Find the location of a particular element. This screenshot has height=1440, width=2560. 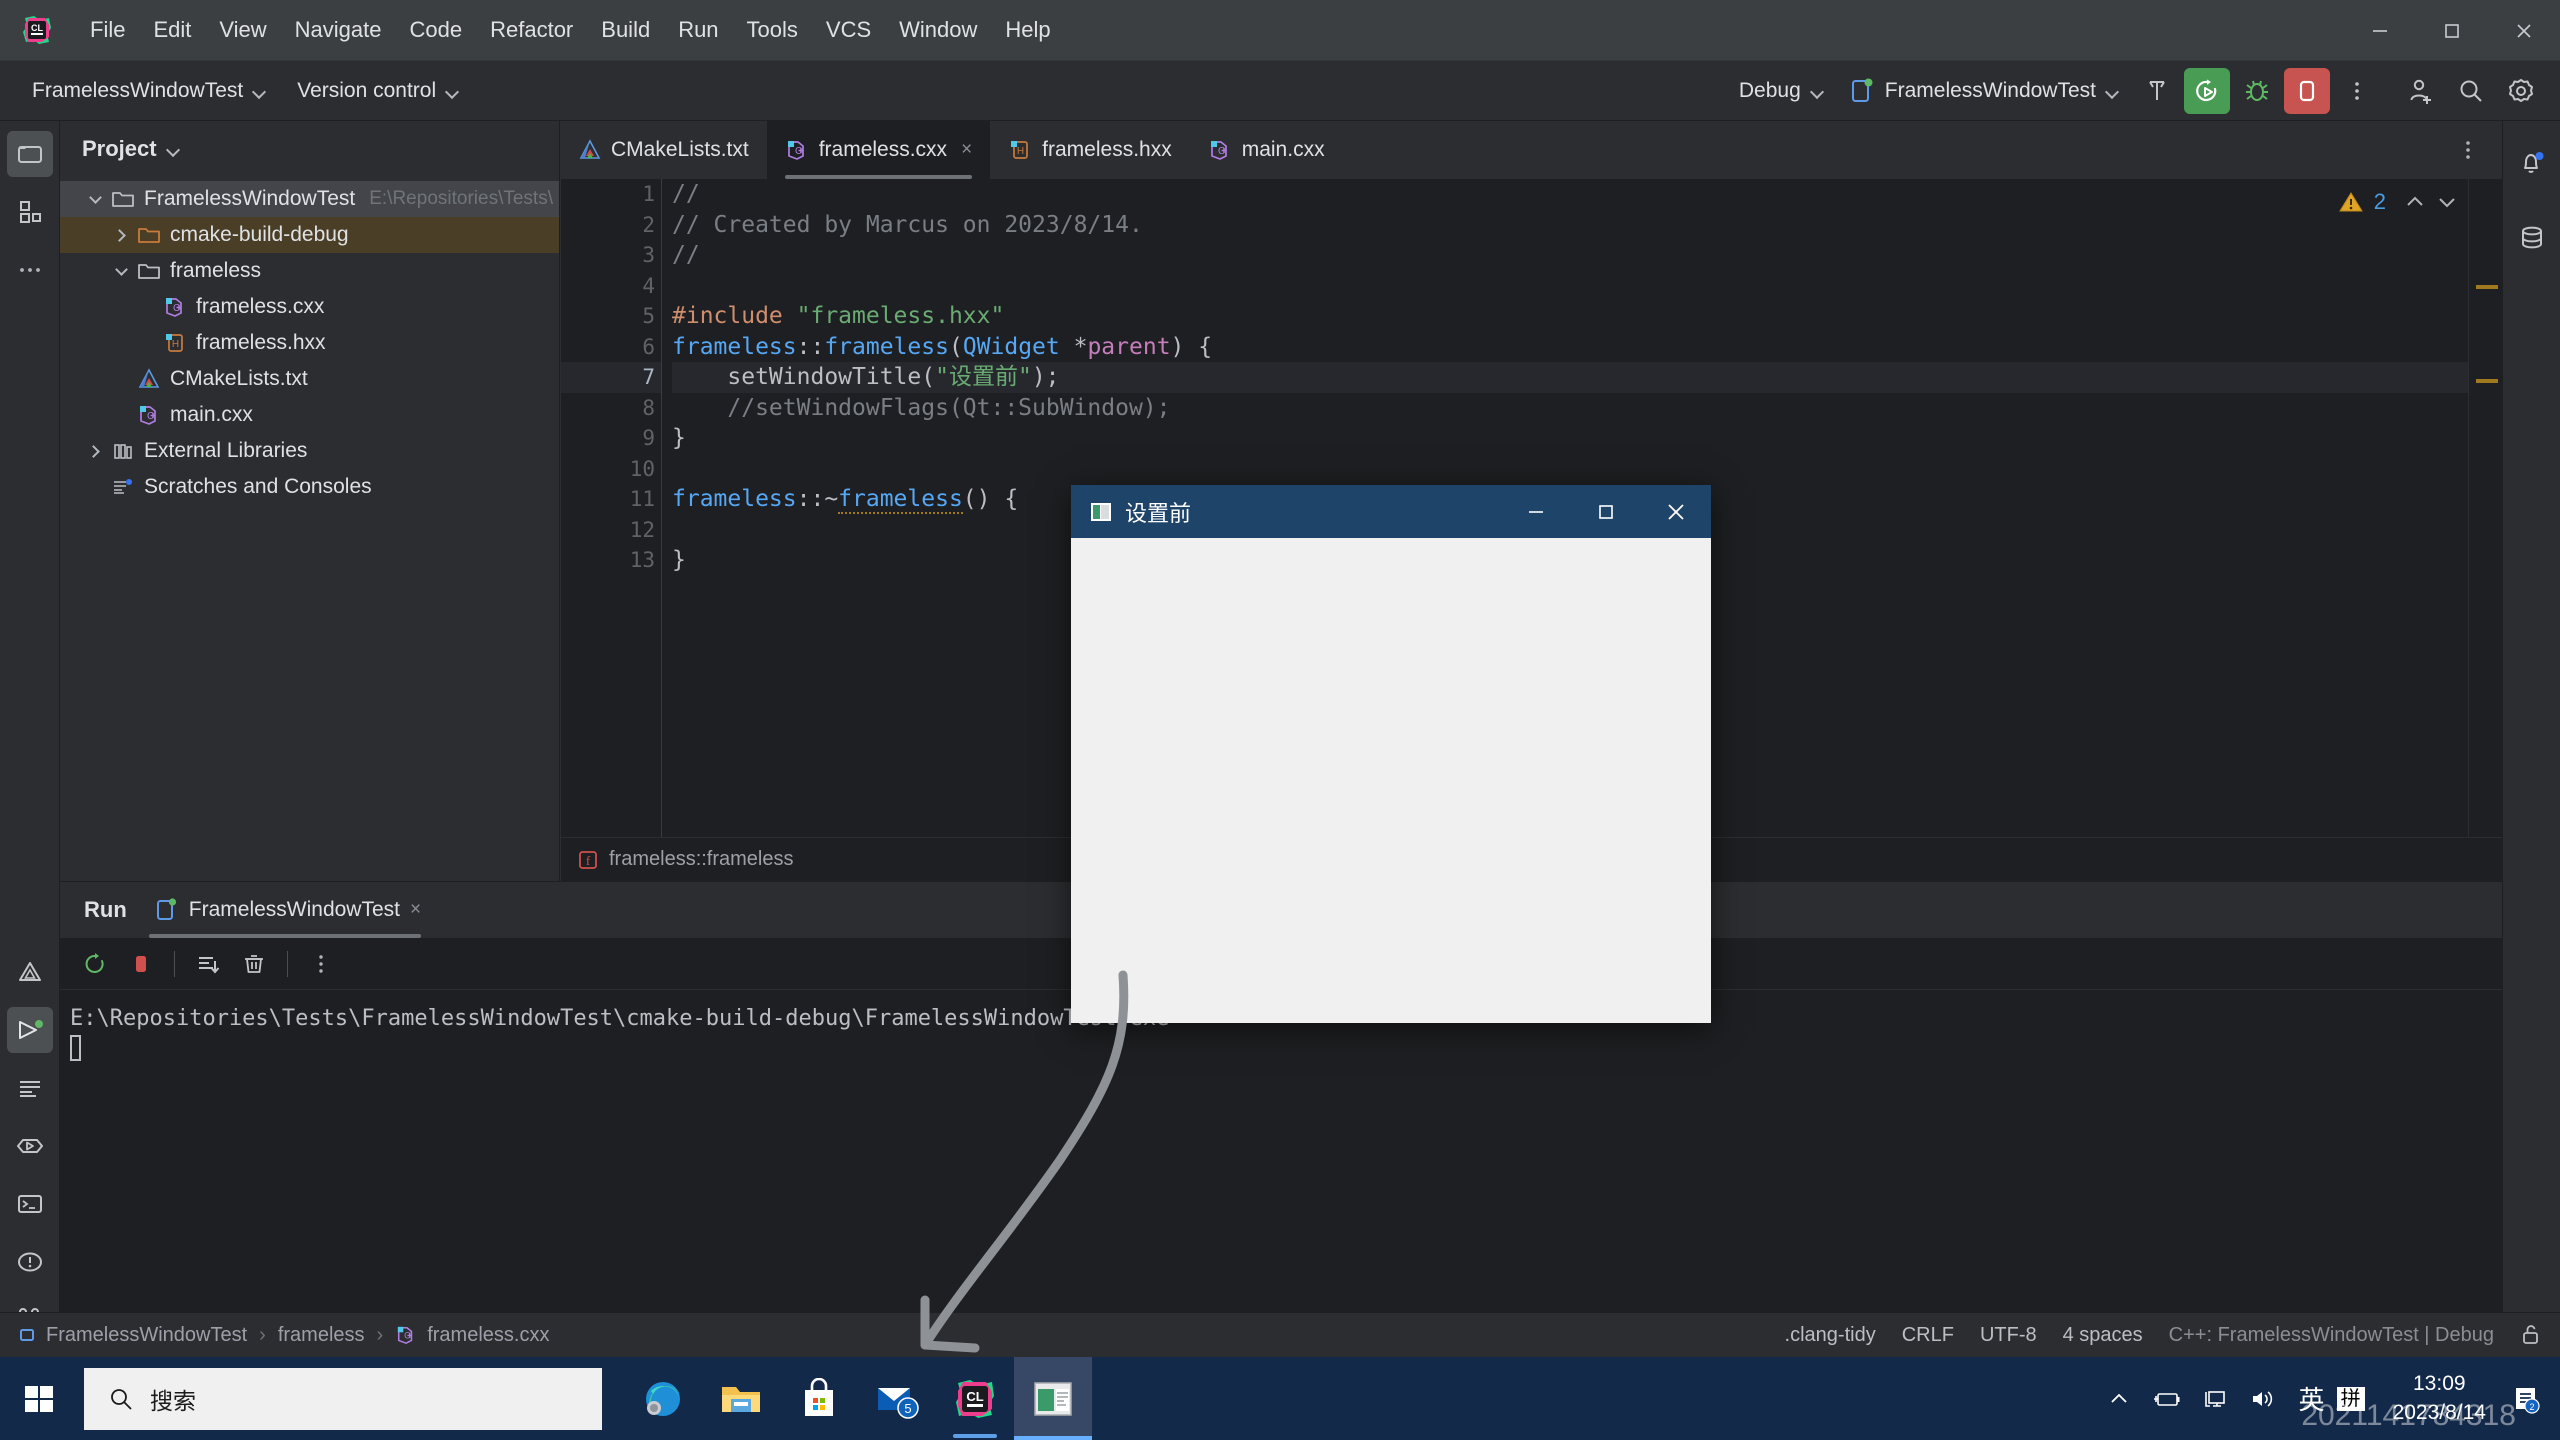

sidebar-item-todo is located at coordinates (30, 1088).